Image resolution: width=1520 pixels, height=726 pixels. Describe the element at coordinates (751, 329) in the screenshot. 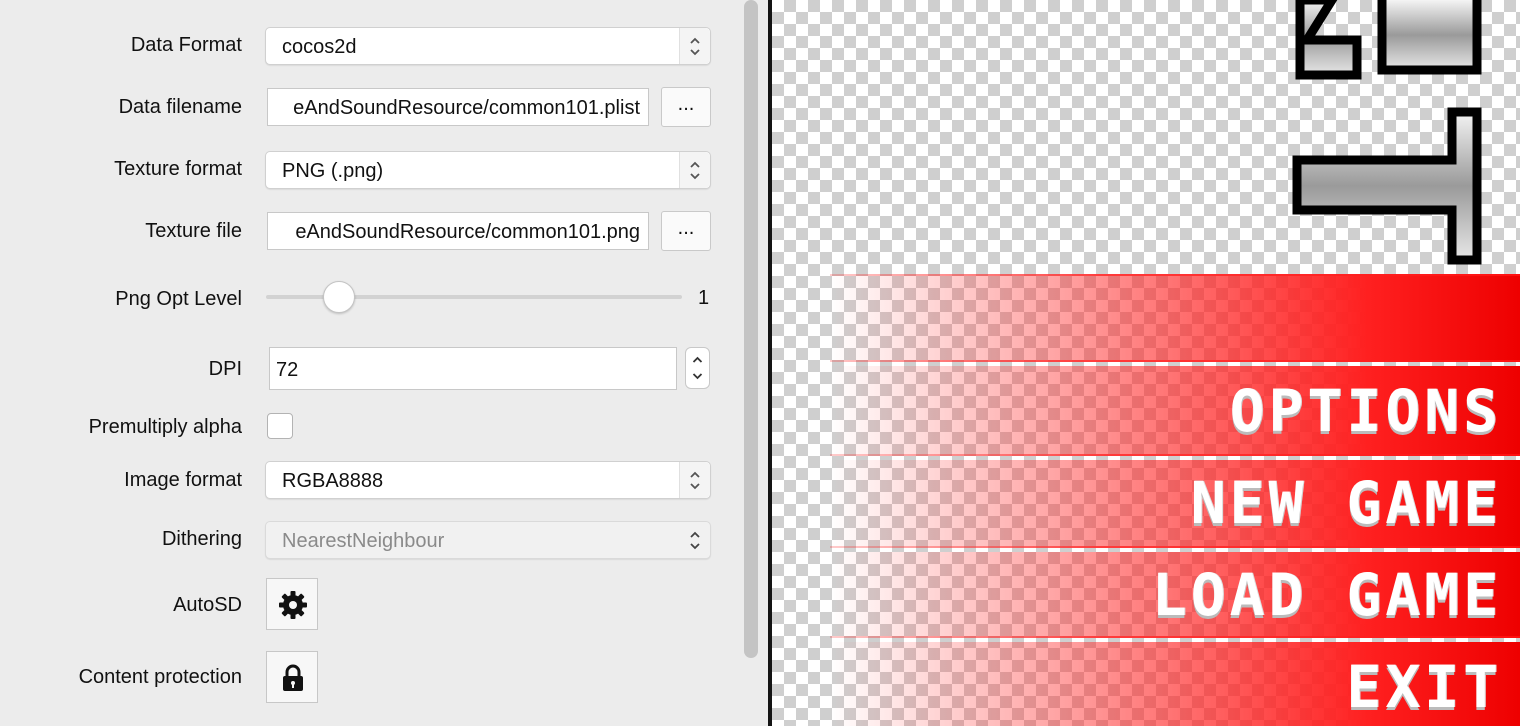

I see `settings-scrollbar-thumb` at that location.